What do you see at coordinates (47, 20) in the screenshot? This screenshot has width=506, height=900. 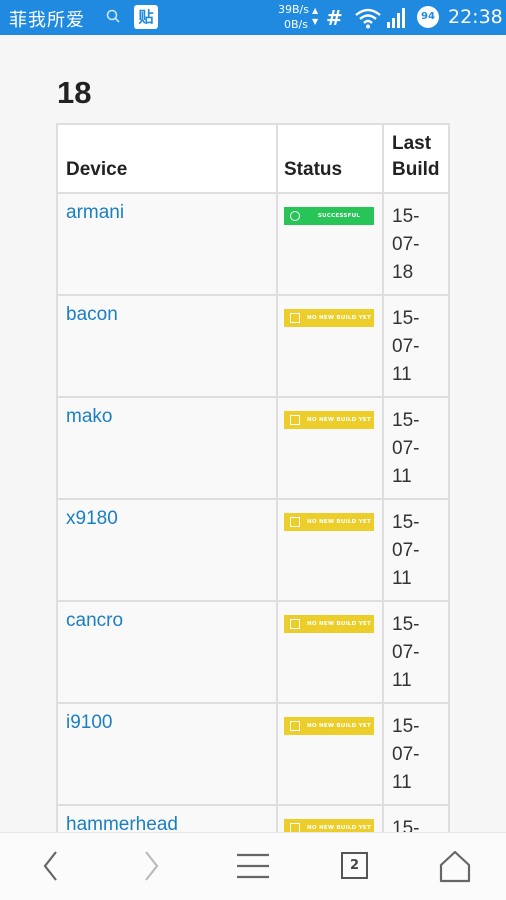 I see `app-title: 菲我所爱` at bounding box center [47, 20].